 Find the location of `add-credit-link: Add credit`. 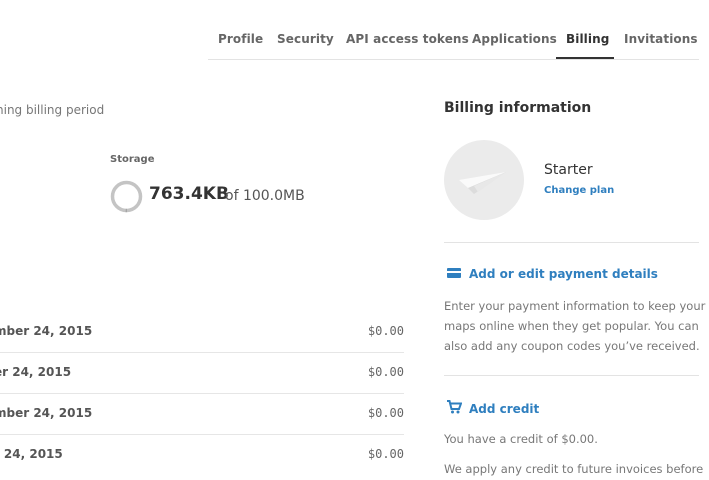

add-credit-link: Add credit is located at coordinates (492, 408).